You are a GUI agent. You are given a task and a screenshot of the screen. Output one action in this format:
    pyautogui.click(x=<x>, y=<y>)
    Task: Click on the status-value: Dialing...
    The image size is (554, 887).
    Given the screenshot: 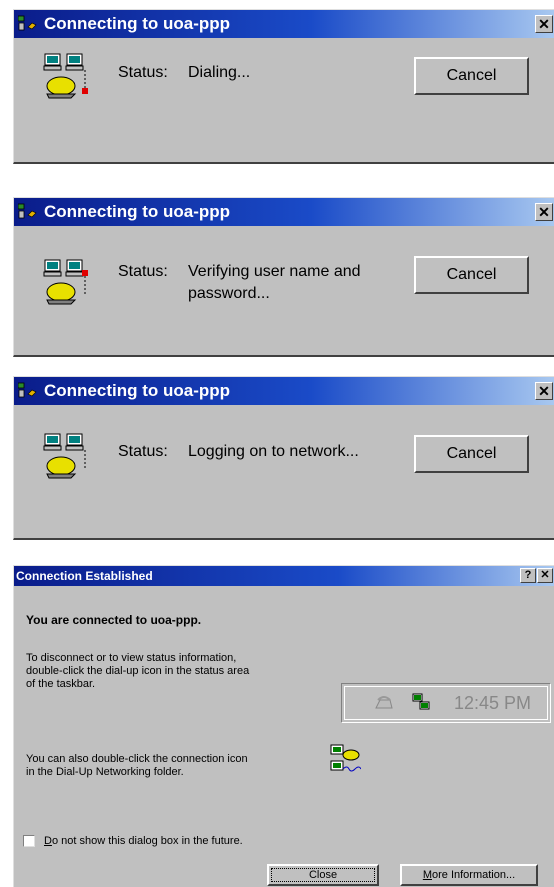 What is the action you would take?
    pyautogui.click(x=219, y=72)
    